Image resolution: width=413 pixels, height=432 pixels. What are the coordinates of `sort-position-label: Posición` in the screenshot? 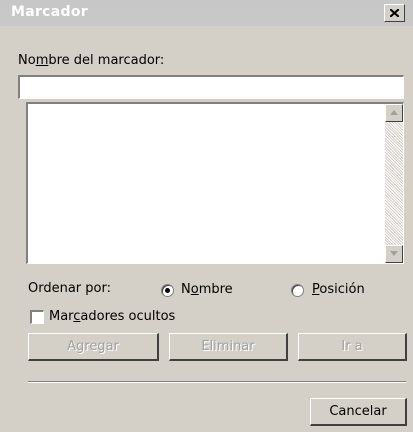 It's located at (338, 289).